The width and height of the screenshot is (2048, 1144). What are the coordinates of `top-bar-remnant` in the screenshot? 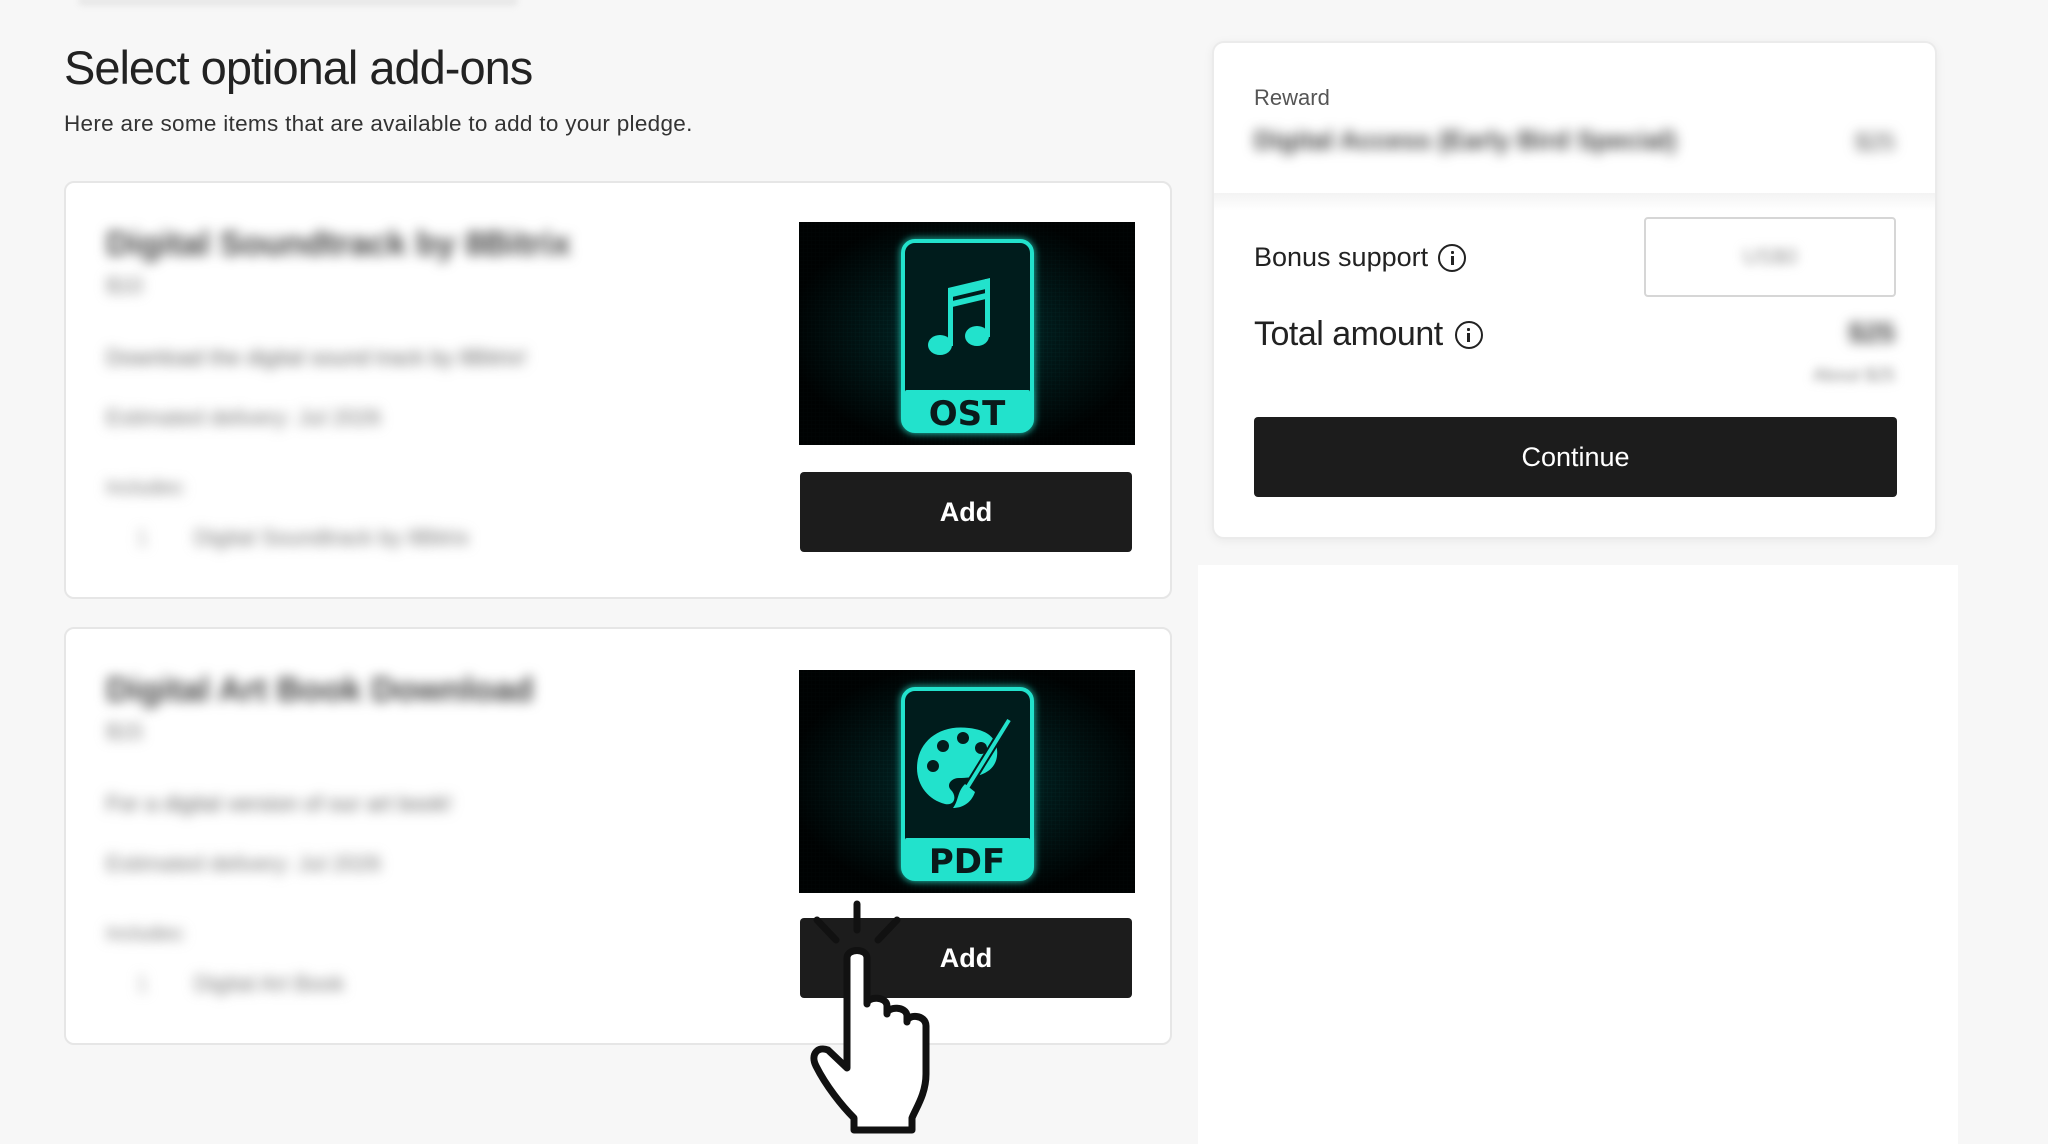 It's located at (298, 3).